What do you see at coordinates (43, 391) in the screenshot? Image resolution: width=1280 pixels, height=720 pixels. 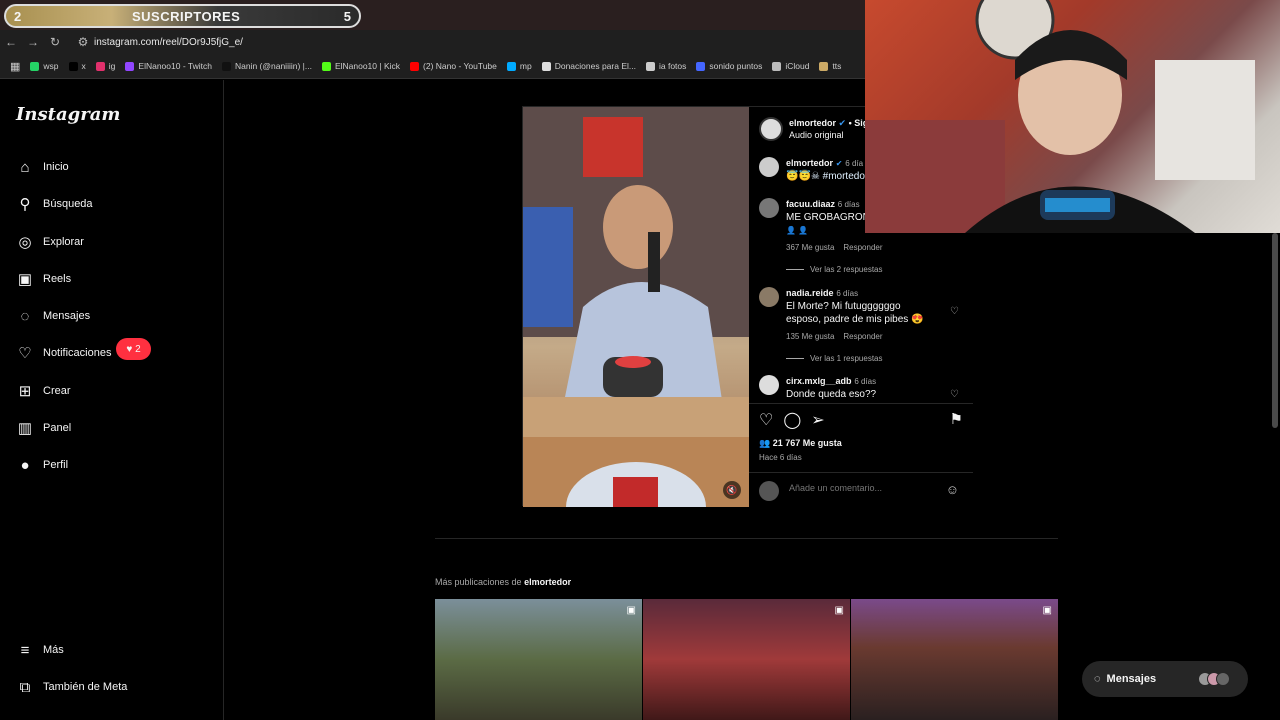 I see `sidebar-item-crear: ⊞ Crear` at bounding box center [43, 391].